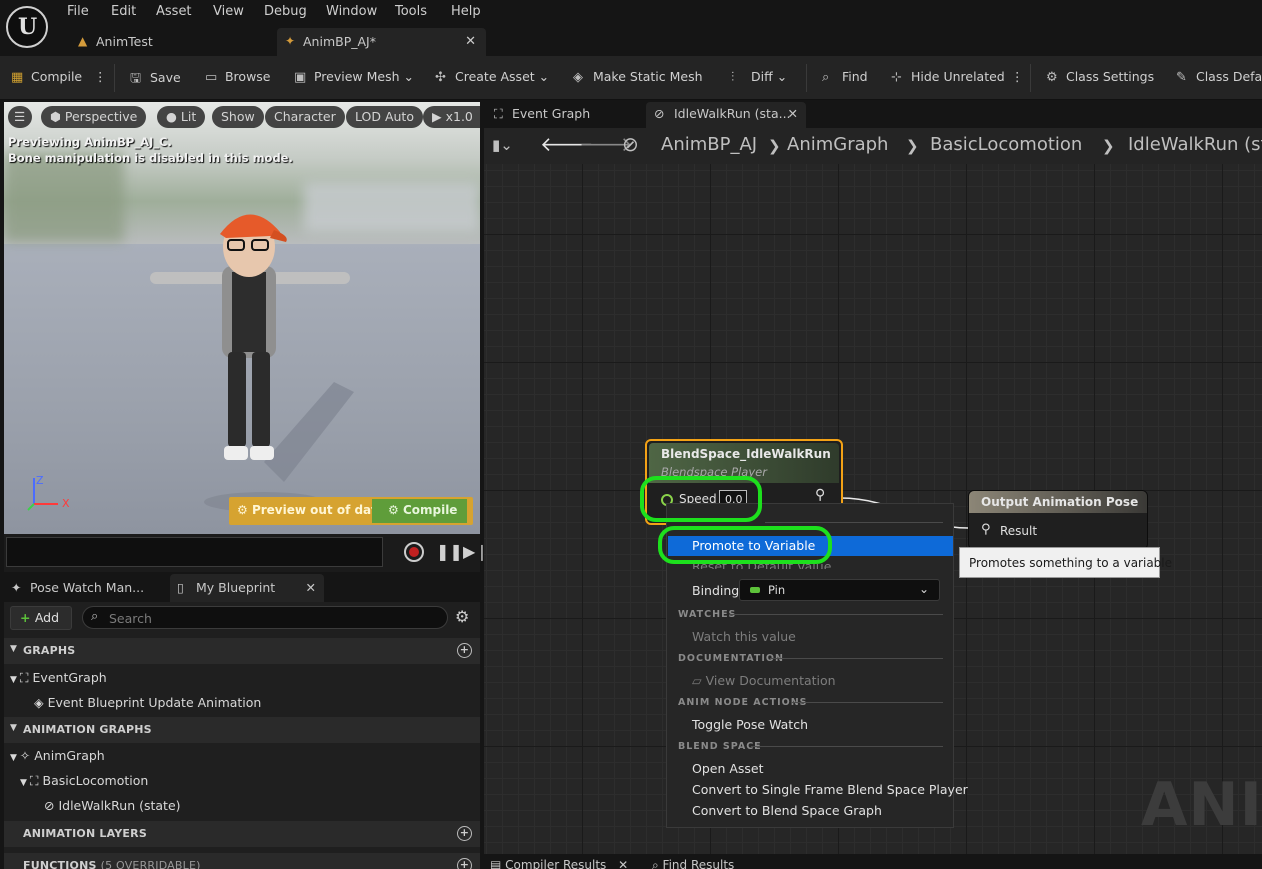 The width and height of the screenshot is (1262, 869). What do you see at coordinates (451, 117) in the screenshot?
I see `playback-speed-button: ▶ x1.0` at bounding box center [451, 117].